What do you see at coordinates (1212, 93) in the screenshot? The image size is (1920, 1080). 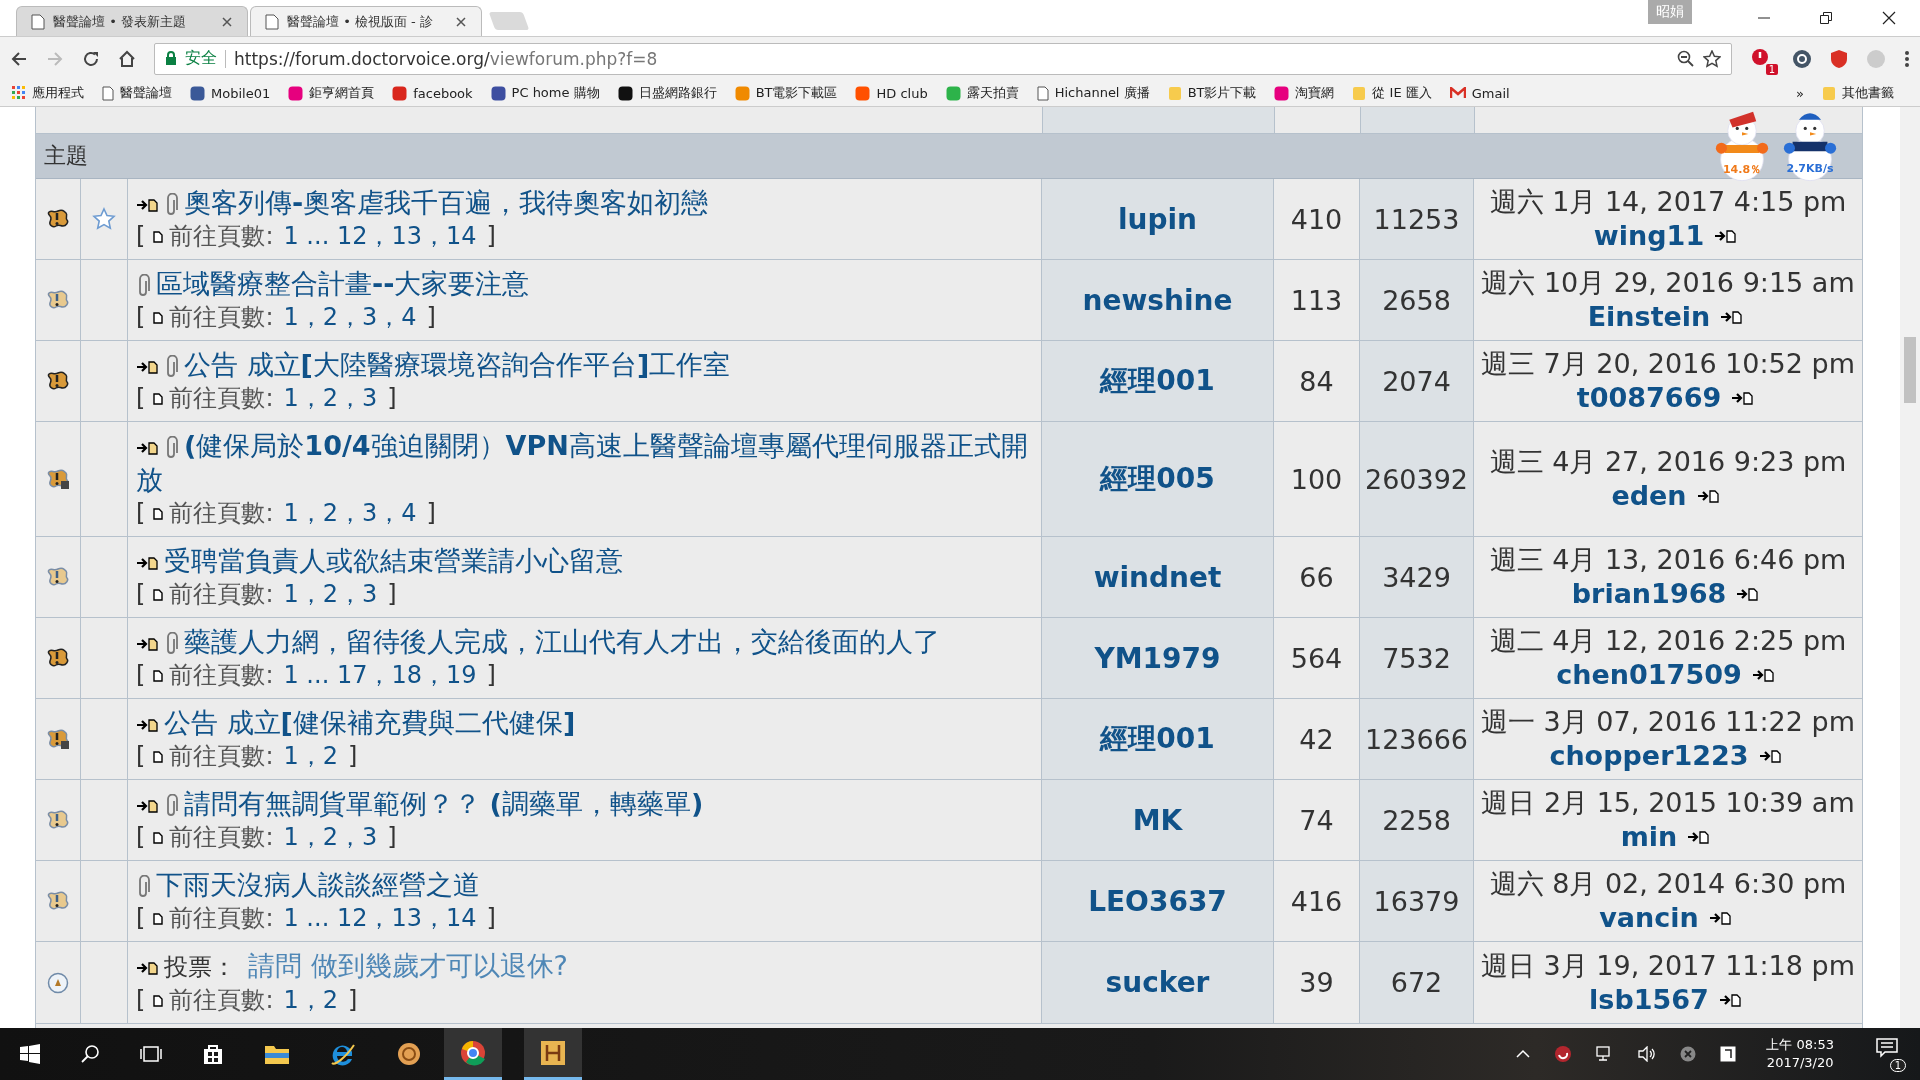 I see `bookmark-link: BT影片下載` at bounding box center [1212, 93].